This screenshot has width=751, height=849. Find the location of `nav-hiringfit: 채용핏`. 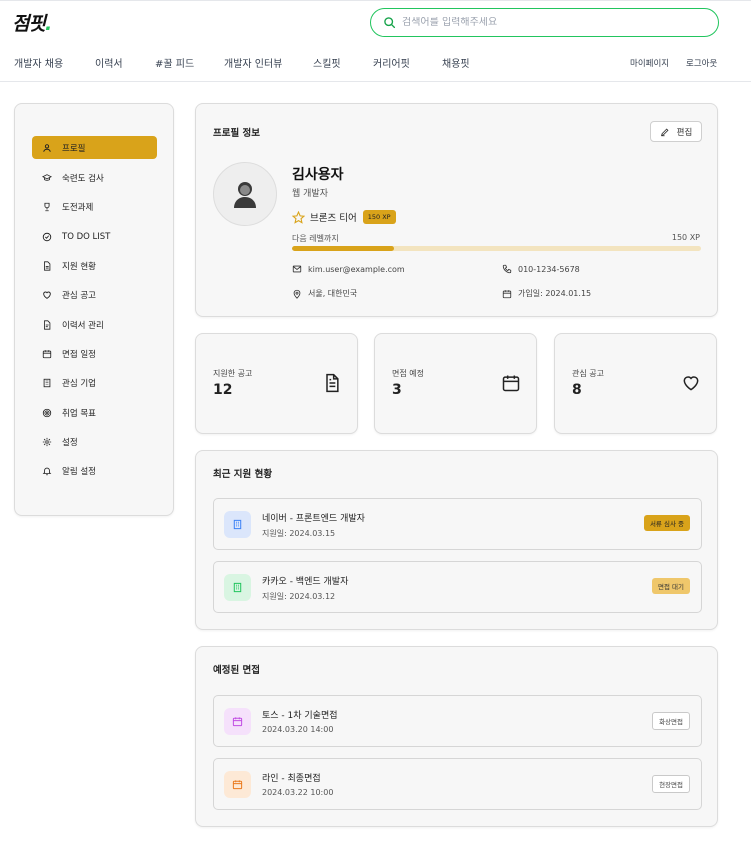

nav-hiringfit: 채용핏 is located at coordinates (456, 62).